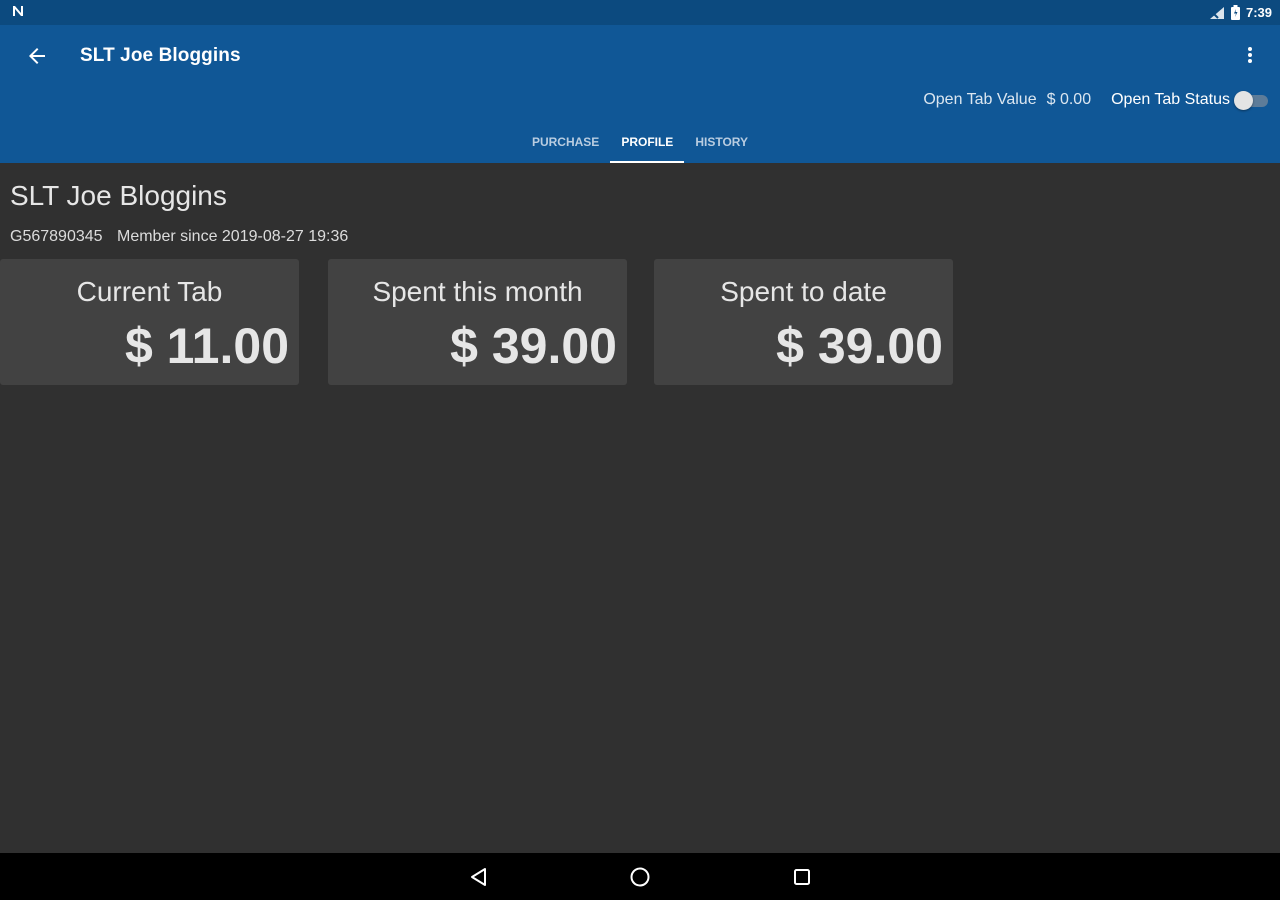  I want to click on toggle-thumb, so click(1243, 100).